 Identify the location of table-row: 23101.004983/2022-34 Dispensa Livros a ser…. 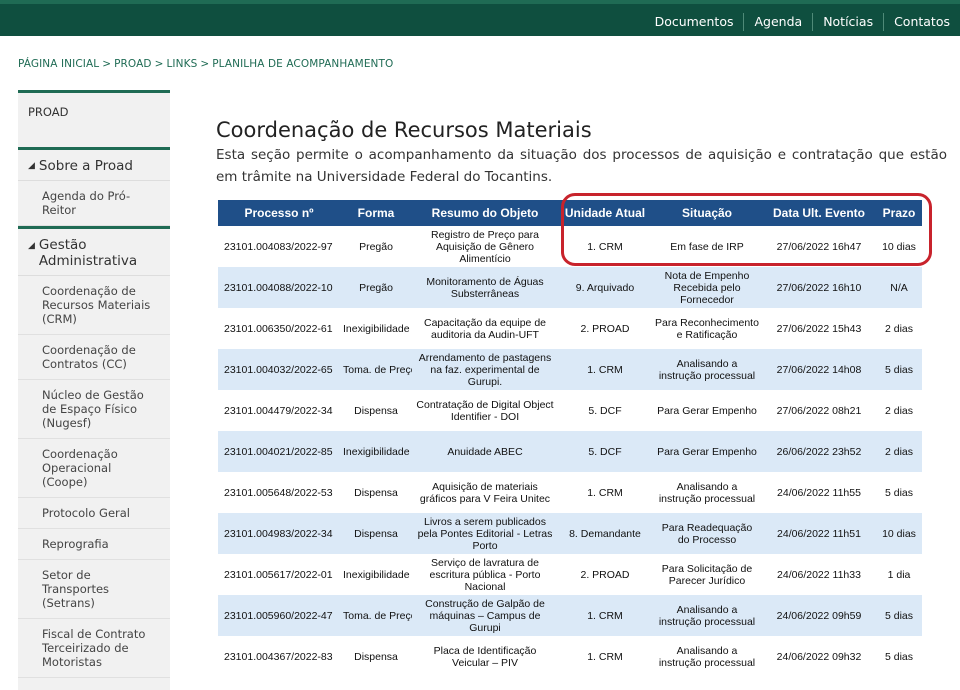
(570, 533).